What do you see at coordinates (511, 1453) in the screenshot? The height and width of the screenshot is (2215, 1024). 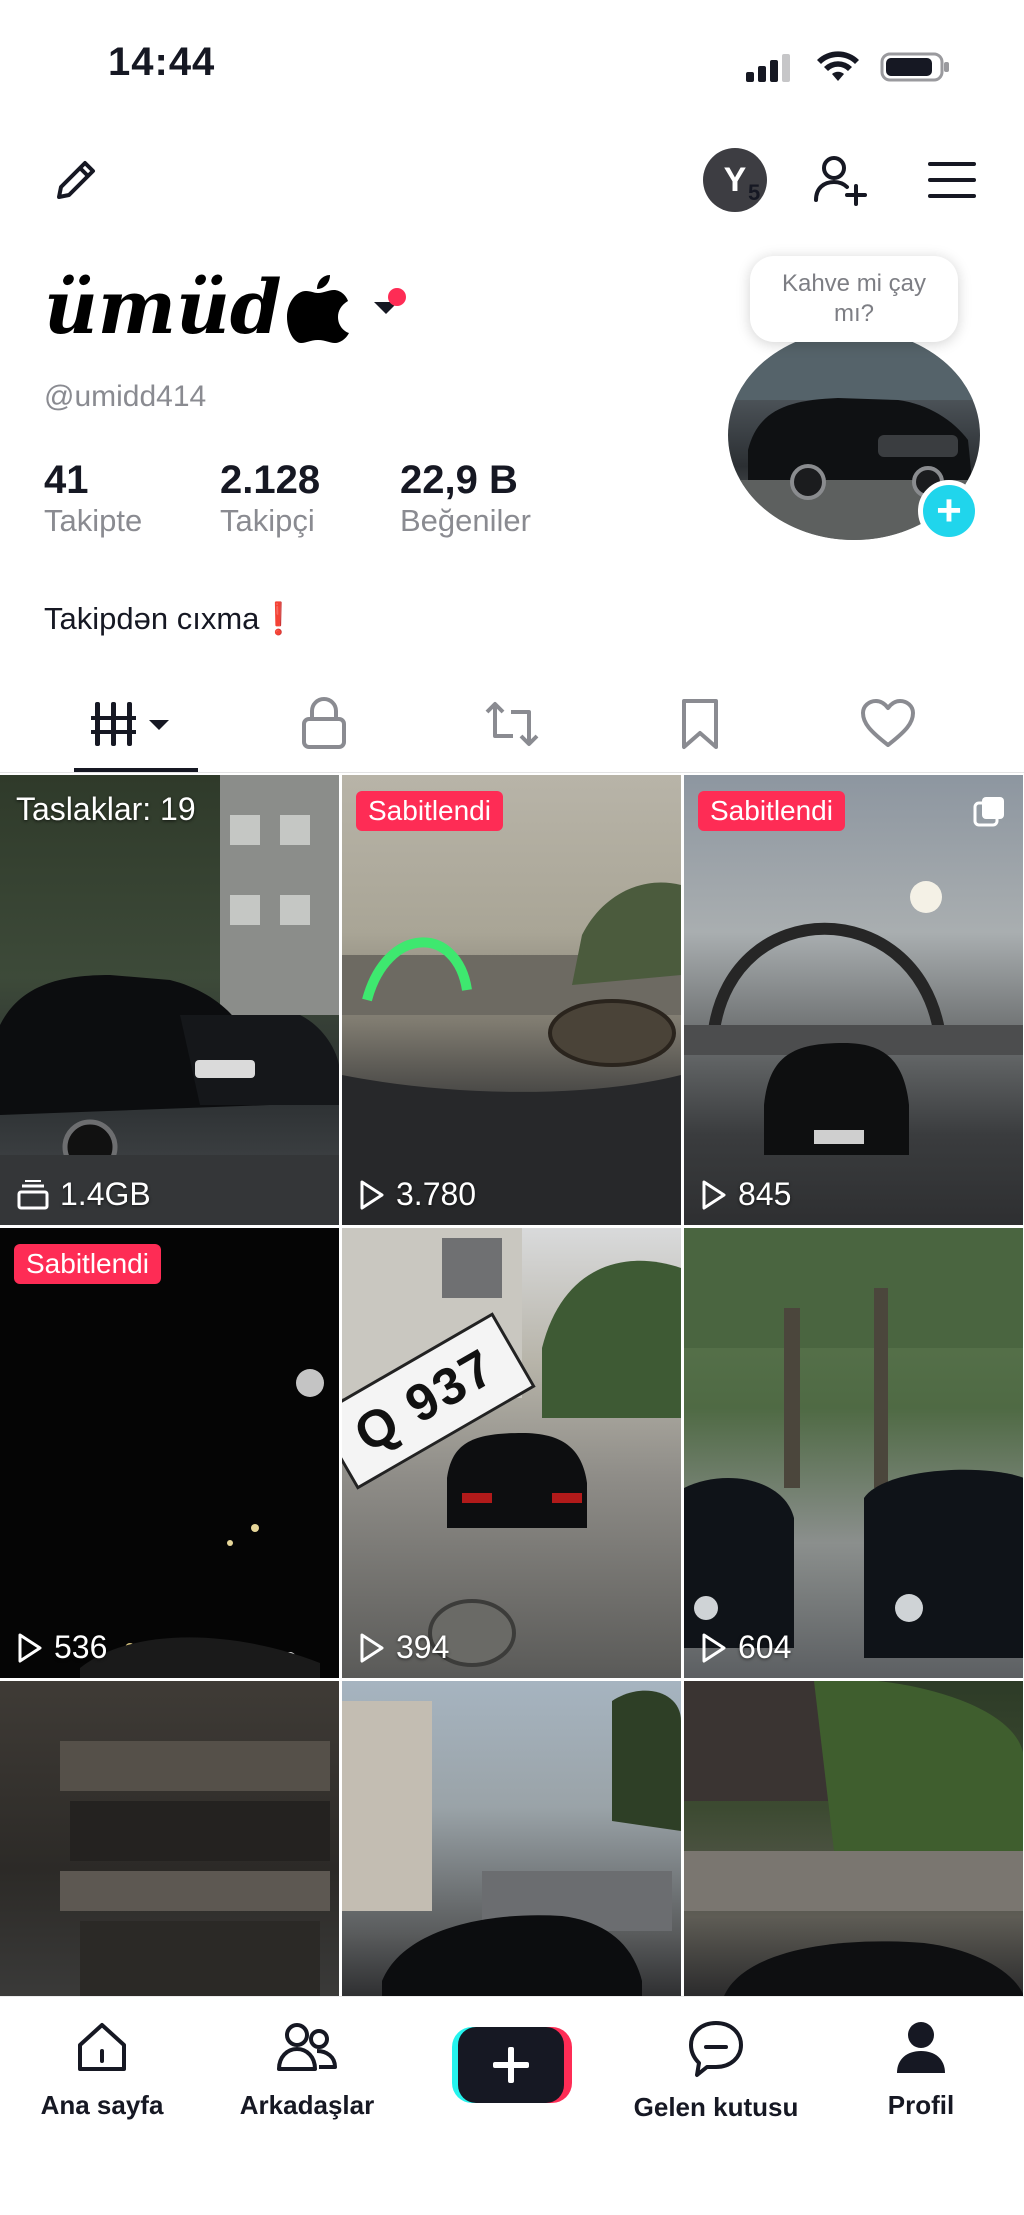 I see `video-tile: Q 937 394` at bounding box center [511, 1453].